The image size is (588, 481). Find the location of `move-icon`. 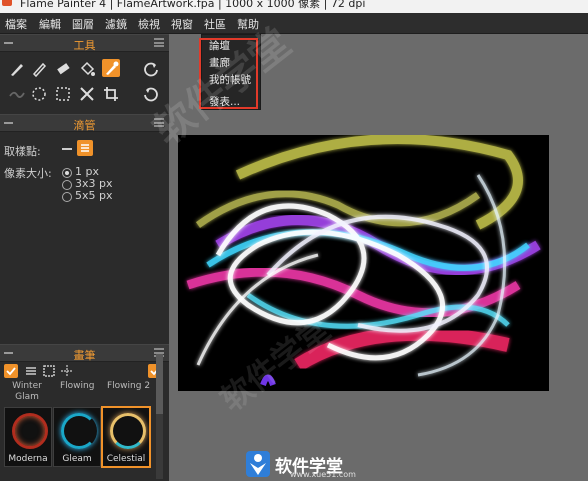

move-icon is located at coordinates (87, 94).